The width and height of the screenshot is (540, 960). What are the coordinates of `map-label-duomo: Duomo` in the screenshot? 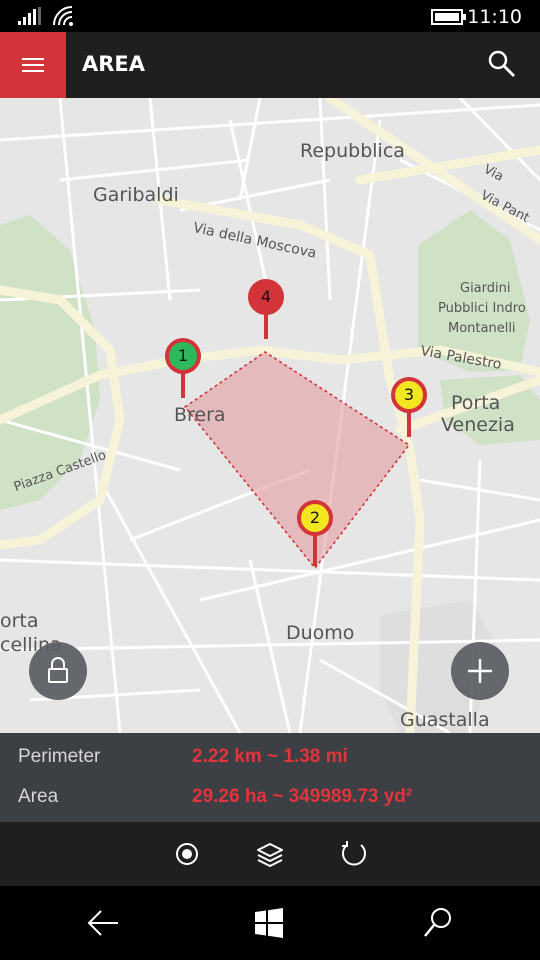 It's located at (320, 633).